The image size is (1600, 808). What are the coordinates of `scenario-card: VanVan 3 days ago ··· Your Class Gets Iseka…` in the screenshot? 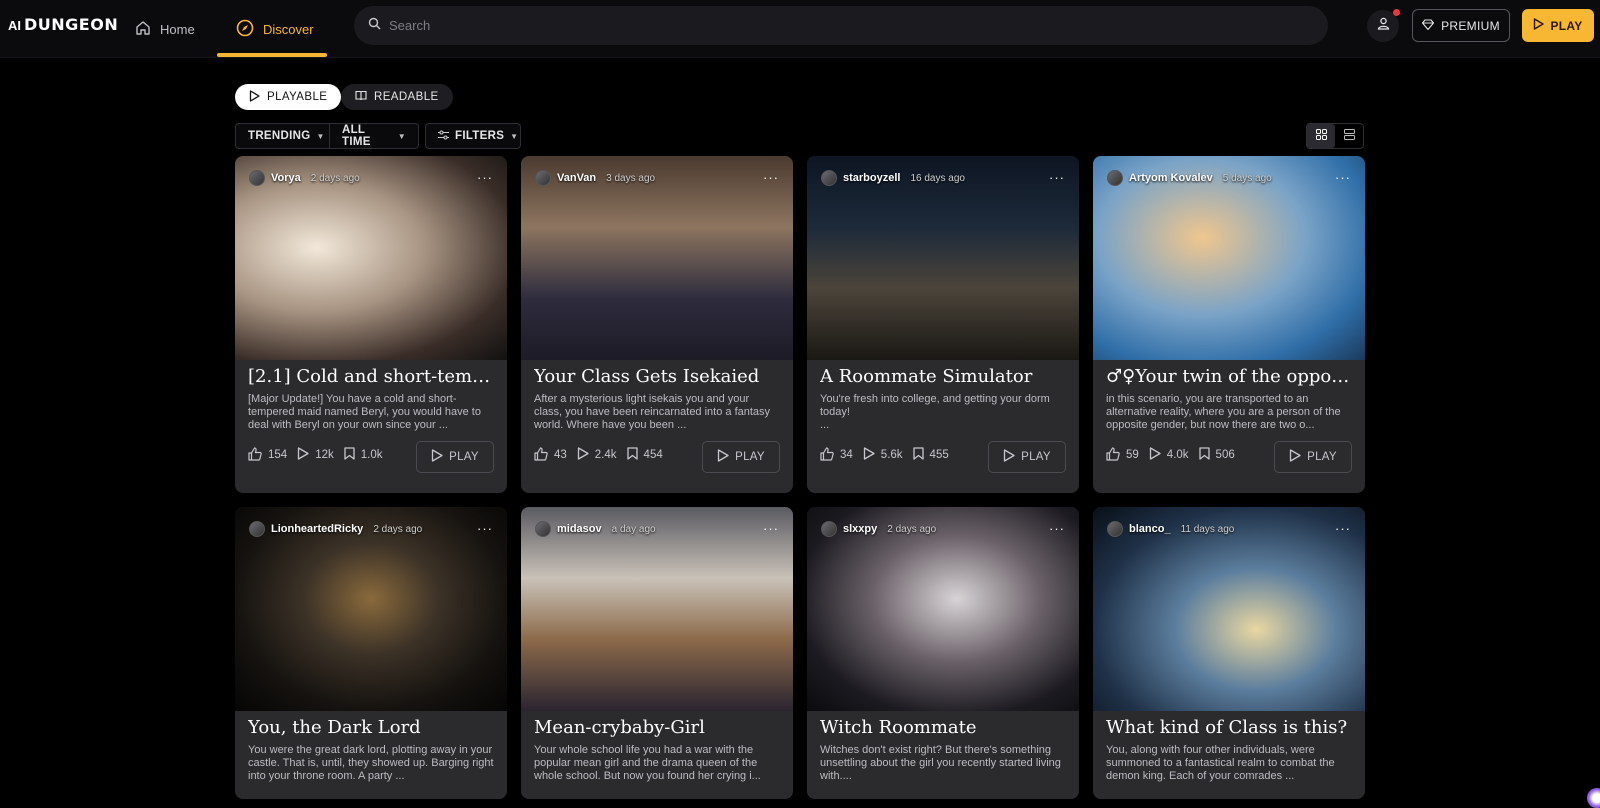 It's located at (657, 324).